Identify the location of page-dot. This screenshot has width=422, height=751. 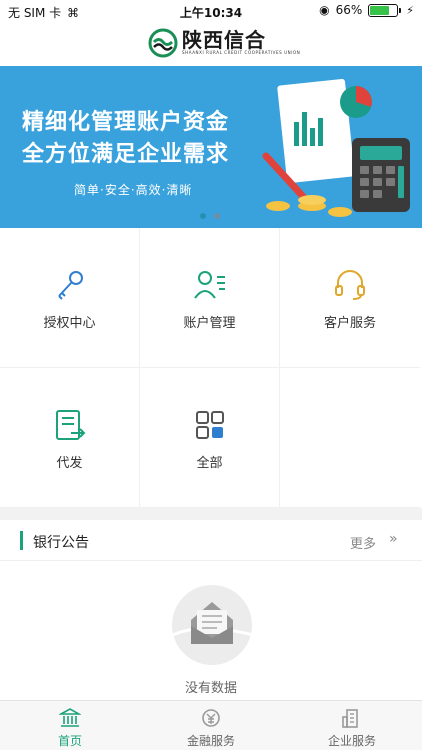
(217, 216).